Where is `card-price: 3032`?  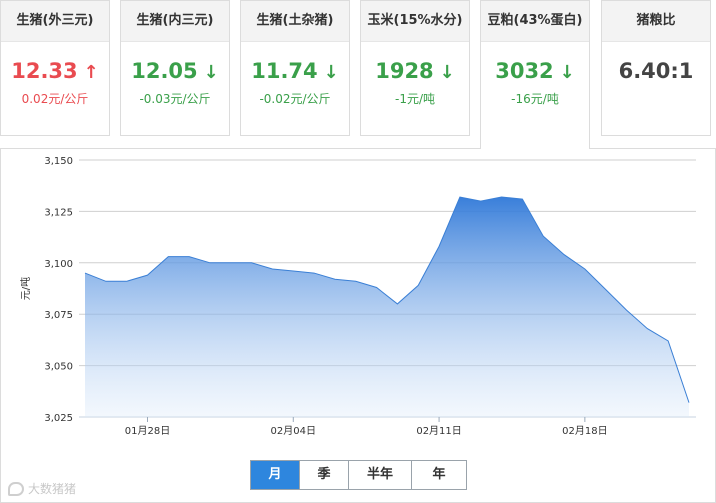 card-price: 3032 is located at coordinates (524, 71).